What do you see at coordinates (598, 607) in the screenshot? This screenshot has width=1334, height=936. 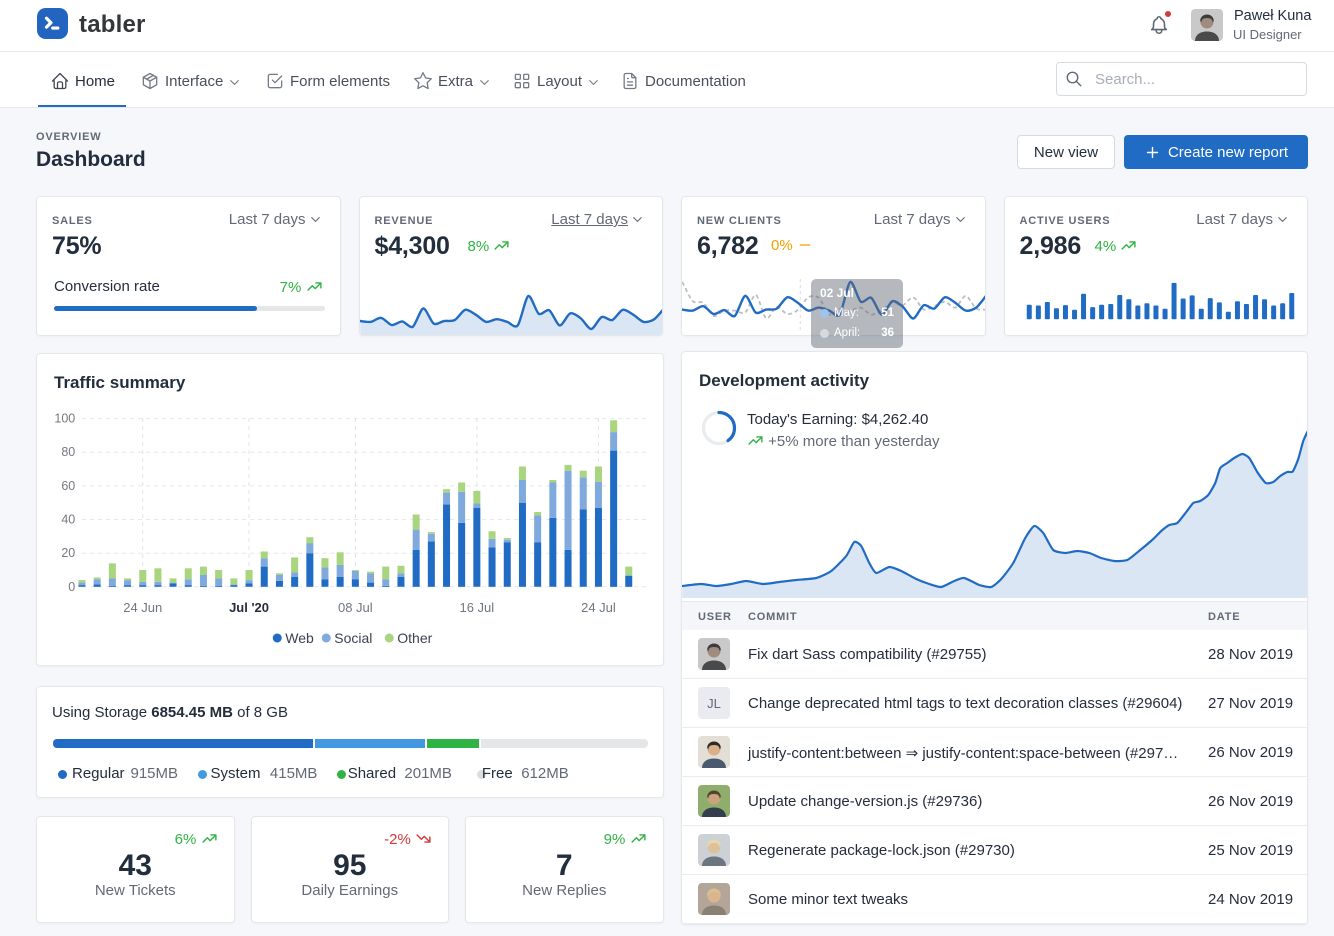 I see `svg-text: 24 Jul` at bounding box center [598, 607].